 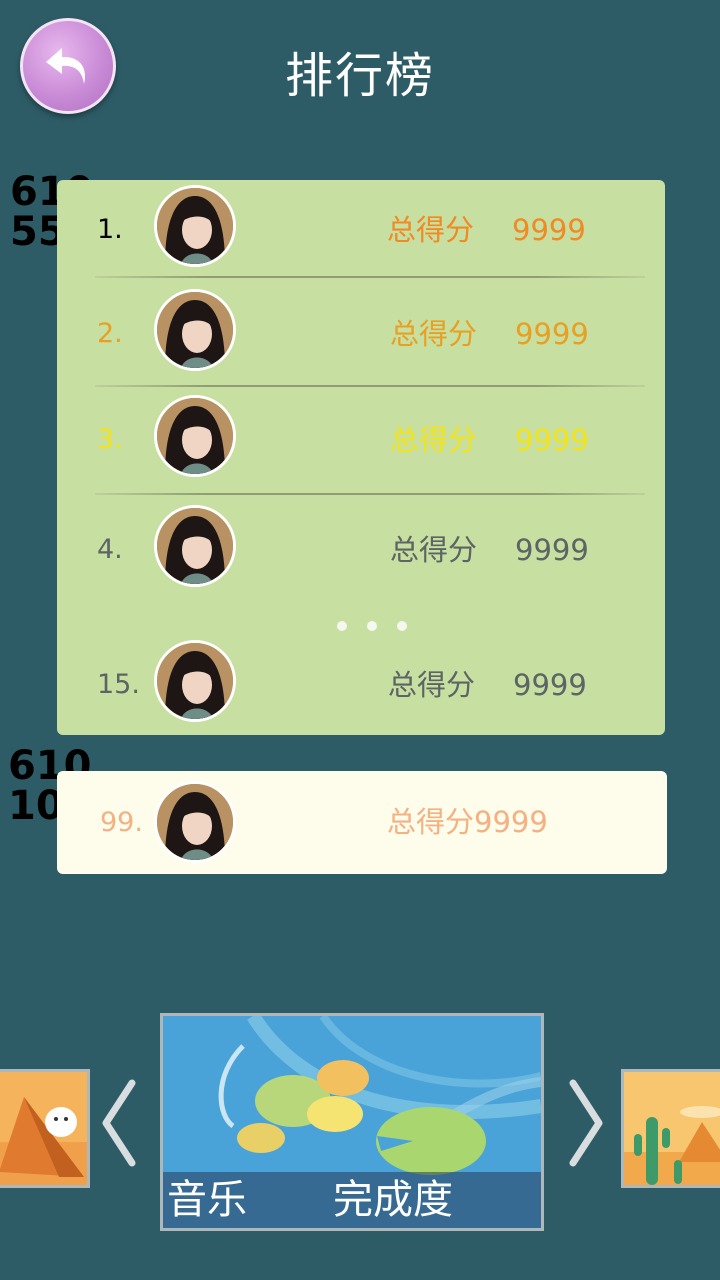 What do you see at coordinates (362, 822) in the screenshot?
I see `my-rank-card: 99. 总得分9999` at bounding box center [362, 822].